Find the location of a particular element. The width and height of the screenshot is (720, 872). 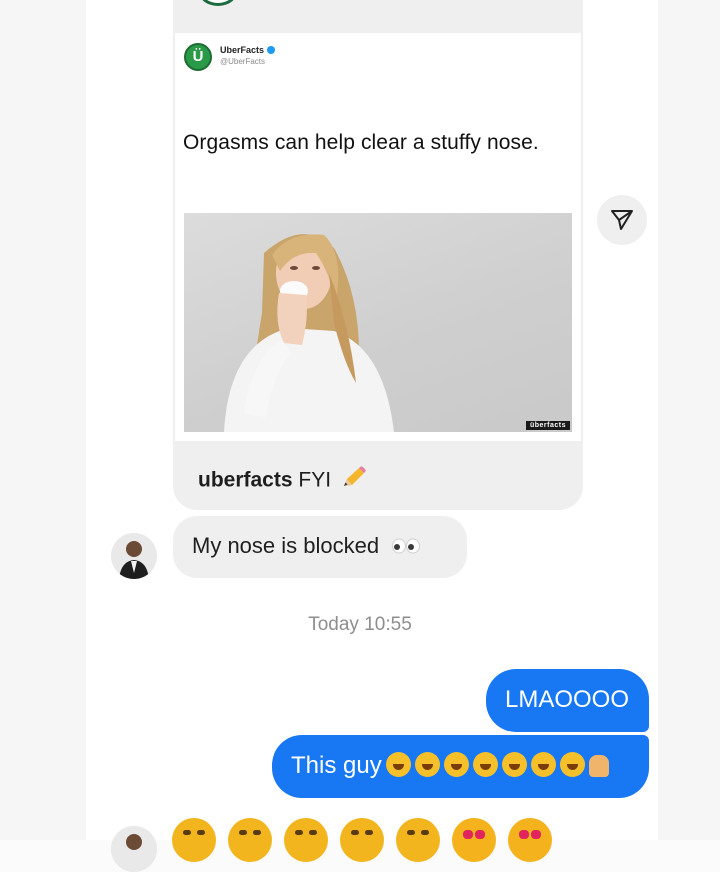

incoming-emoji-message is located at coordinates (368, 840).